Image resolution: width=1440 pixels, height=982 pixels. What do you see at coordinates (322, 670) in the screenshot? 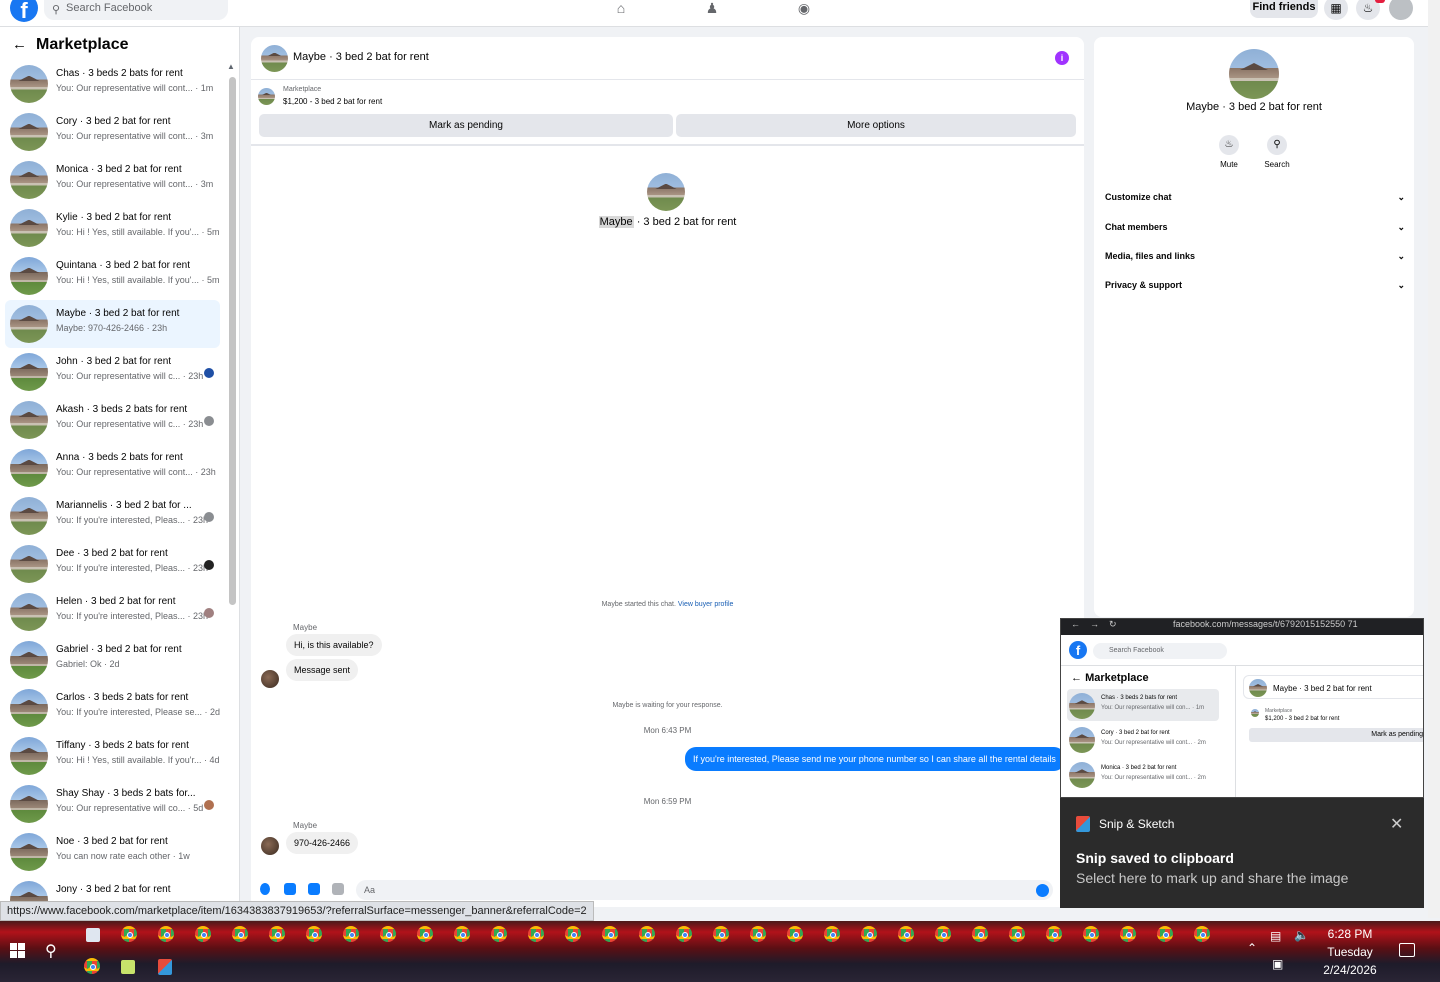
I see `incoming-message: Message sent` at bounding box center [322, 670].